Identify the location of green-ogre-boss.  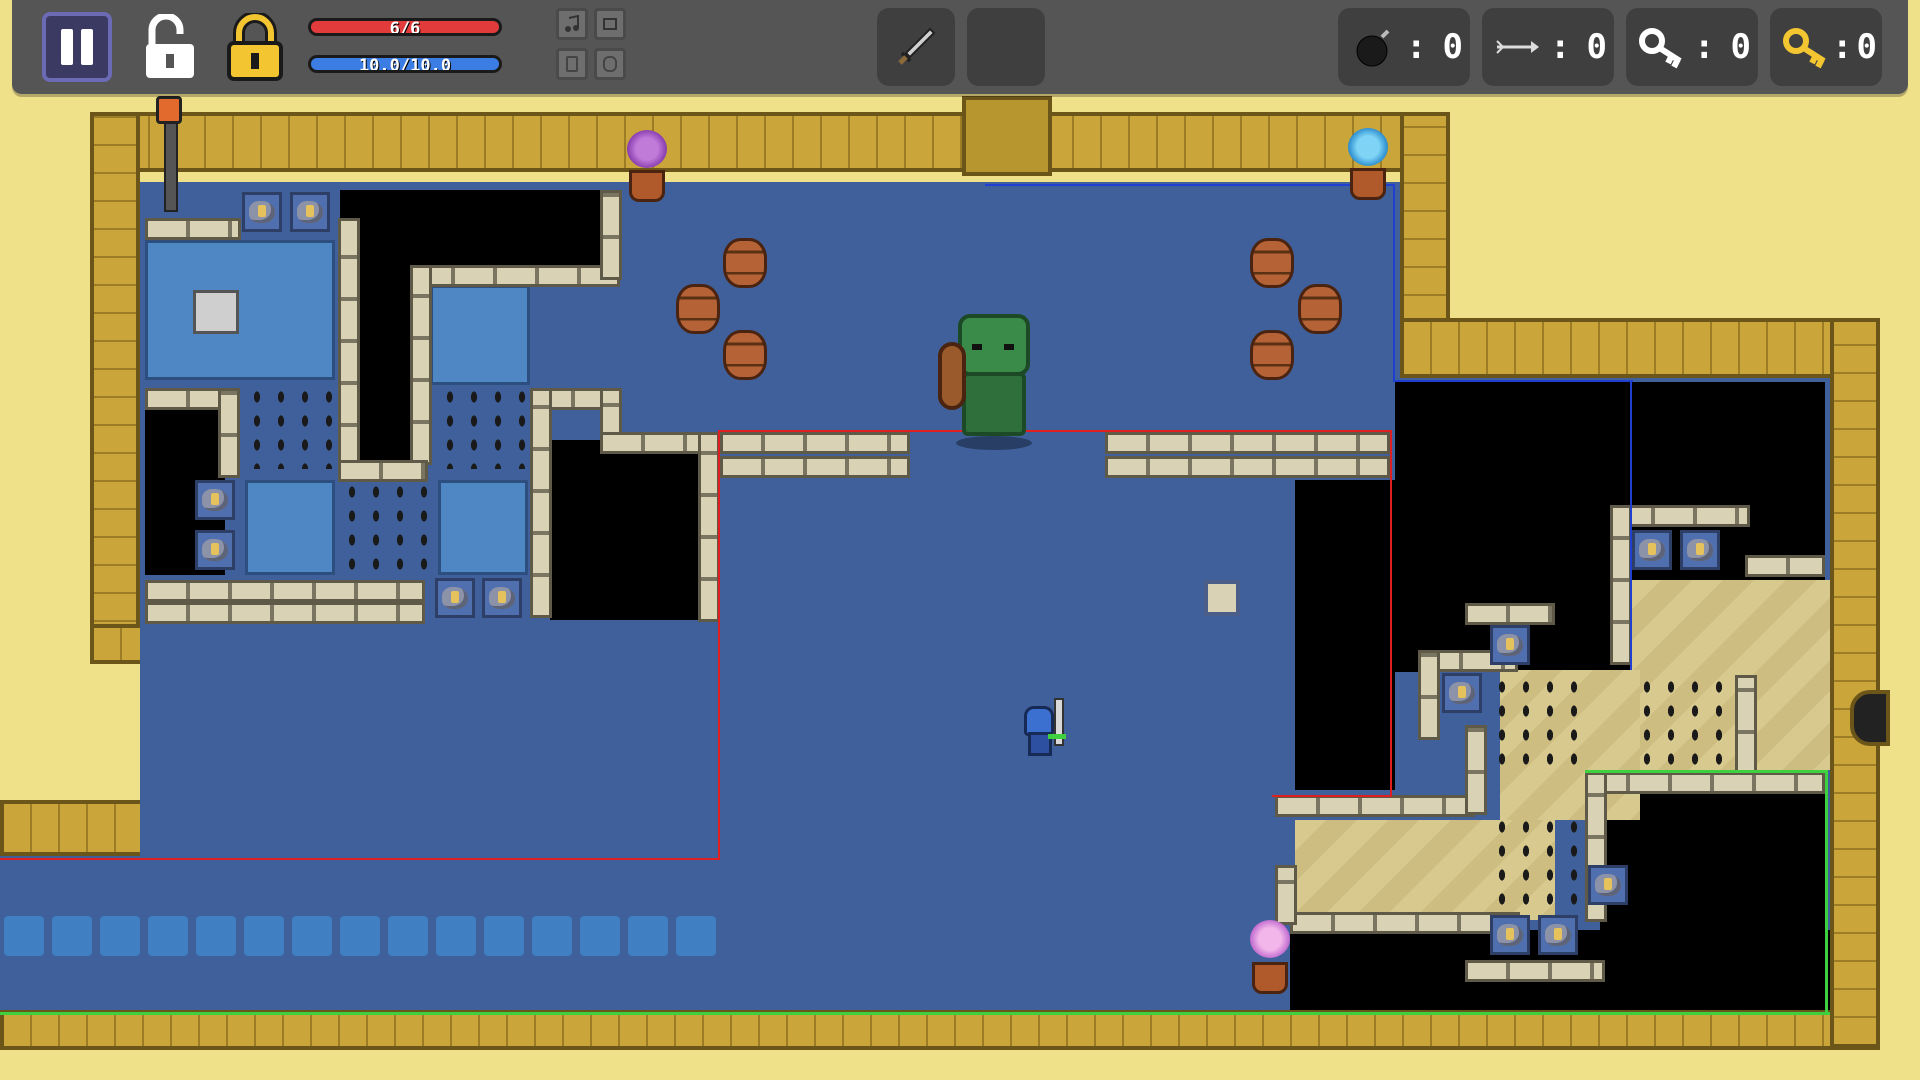
(994, 384).